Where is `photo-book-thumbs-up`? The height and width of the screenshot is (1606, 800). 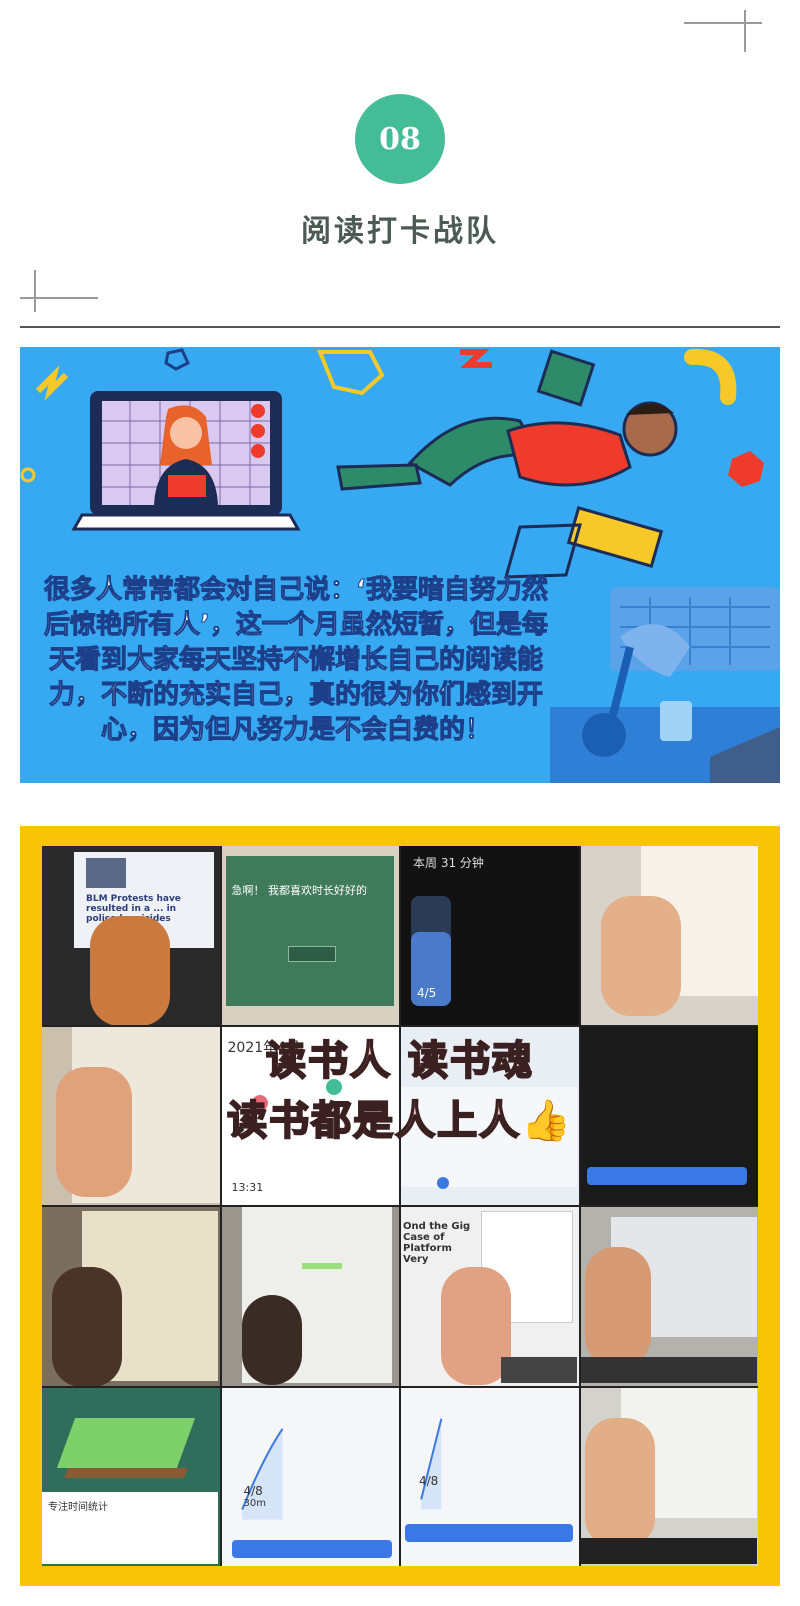
photo-book-thumbs-up is located at coordinates (669, 935).